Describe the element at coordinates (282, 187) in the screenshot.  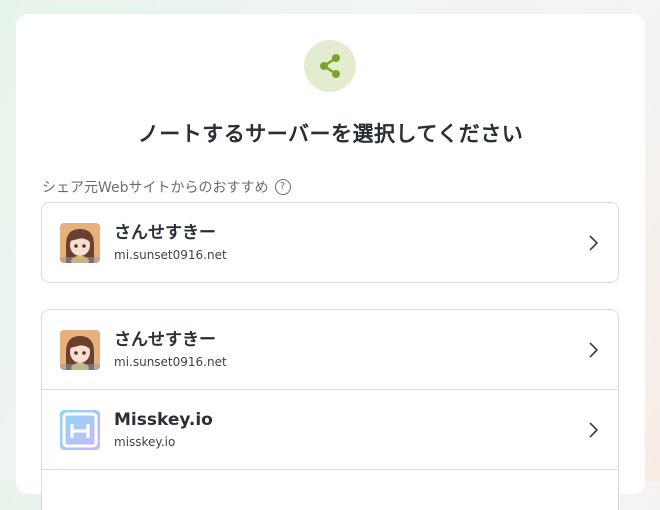
I see `help-circle-icon: ?` at that location.